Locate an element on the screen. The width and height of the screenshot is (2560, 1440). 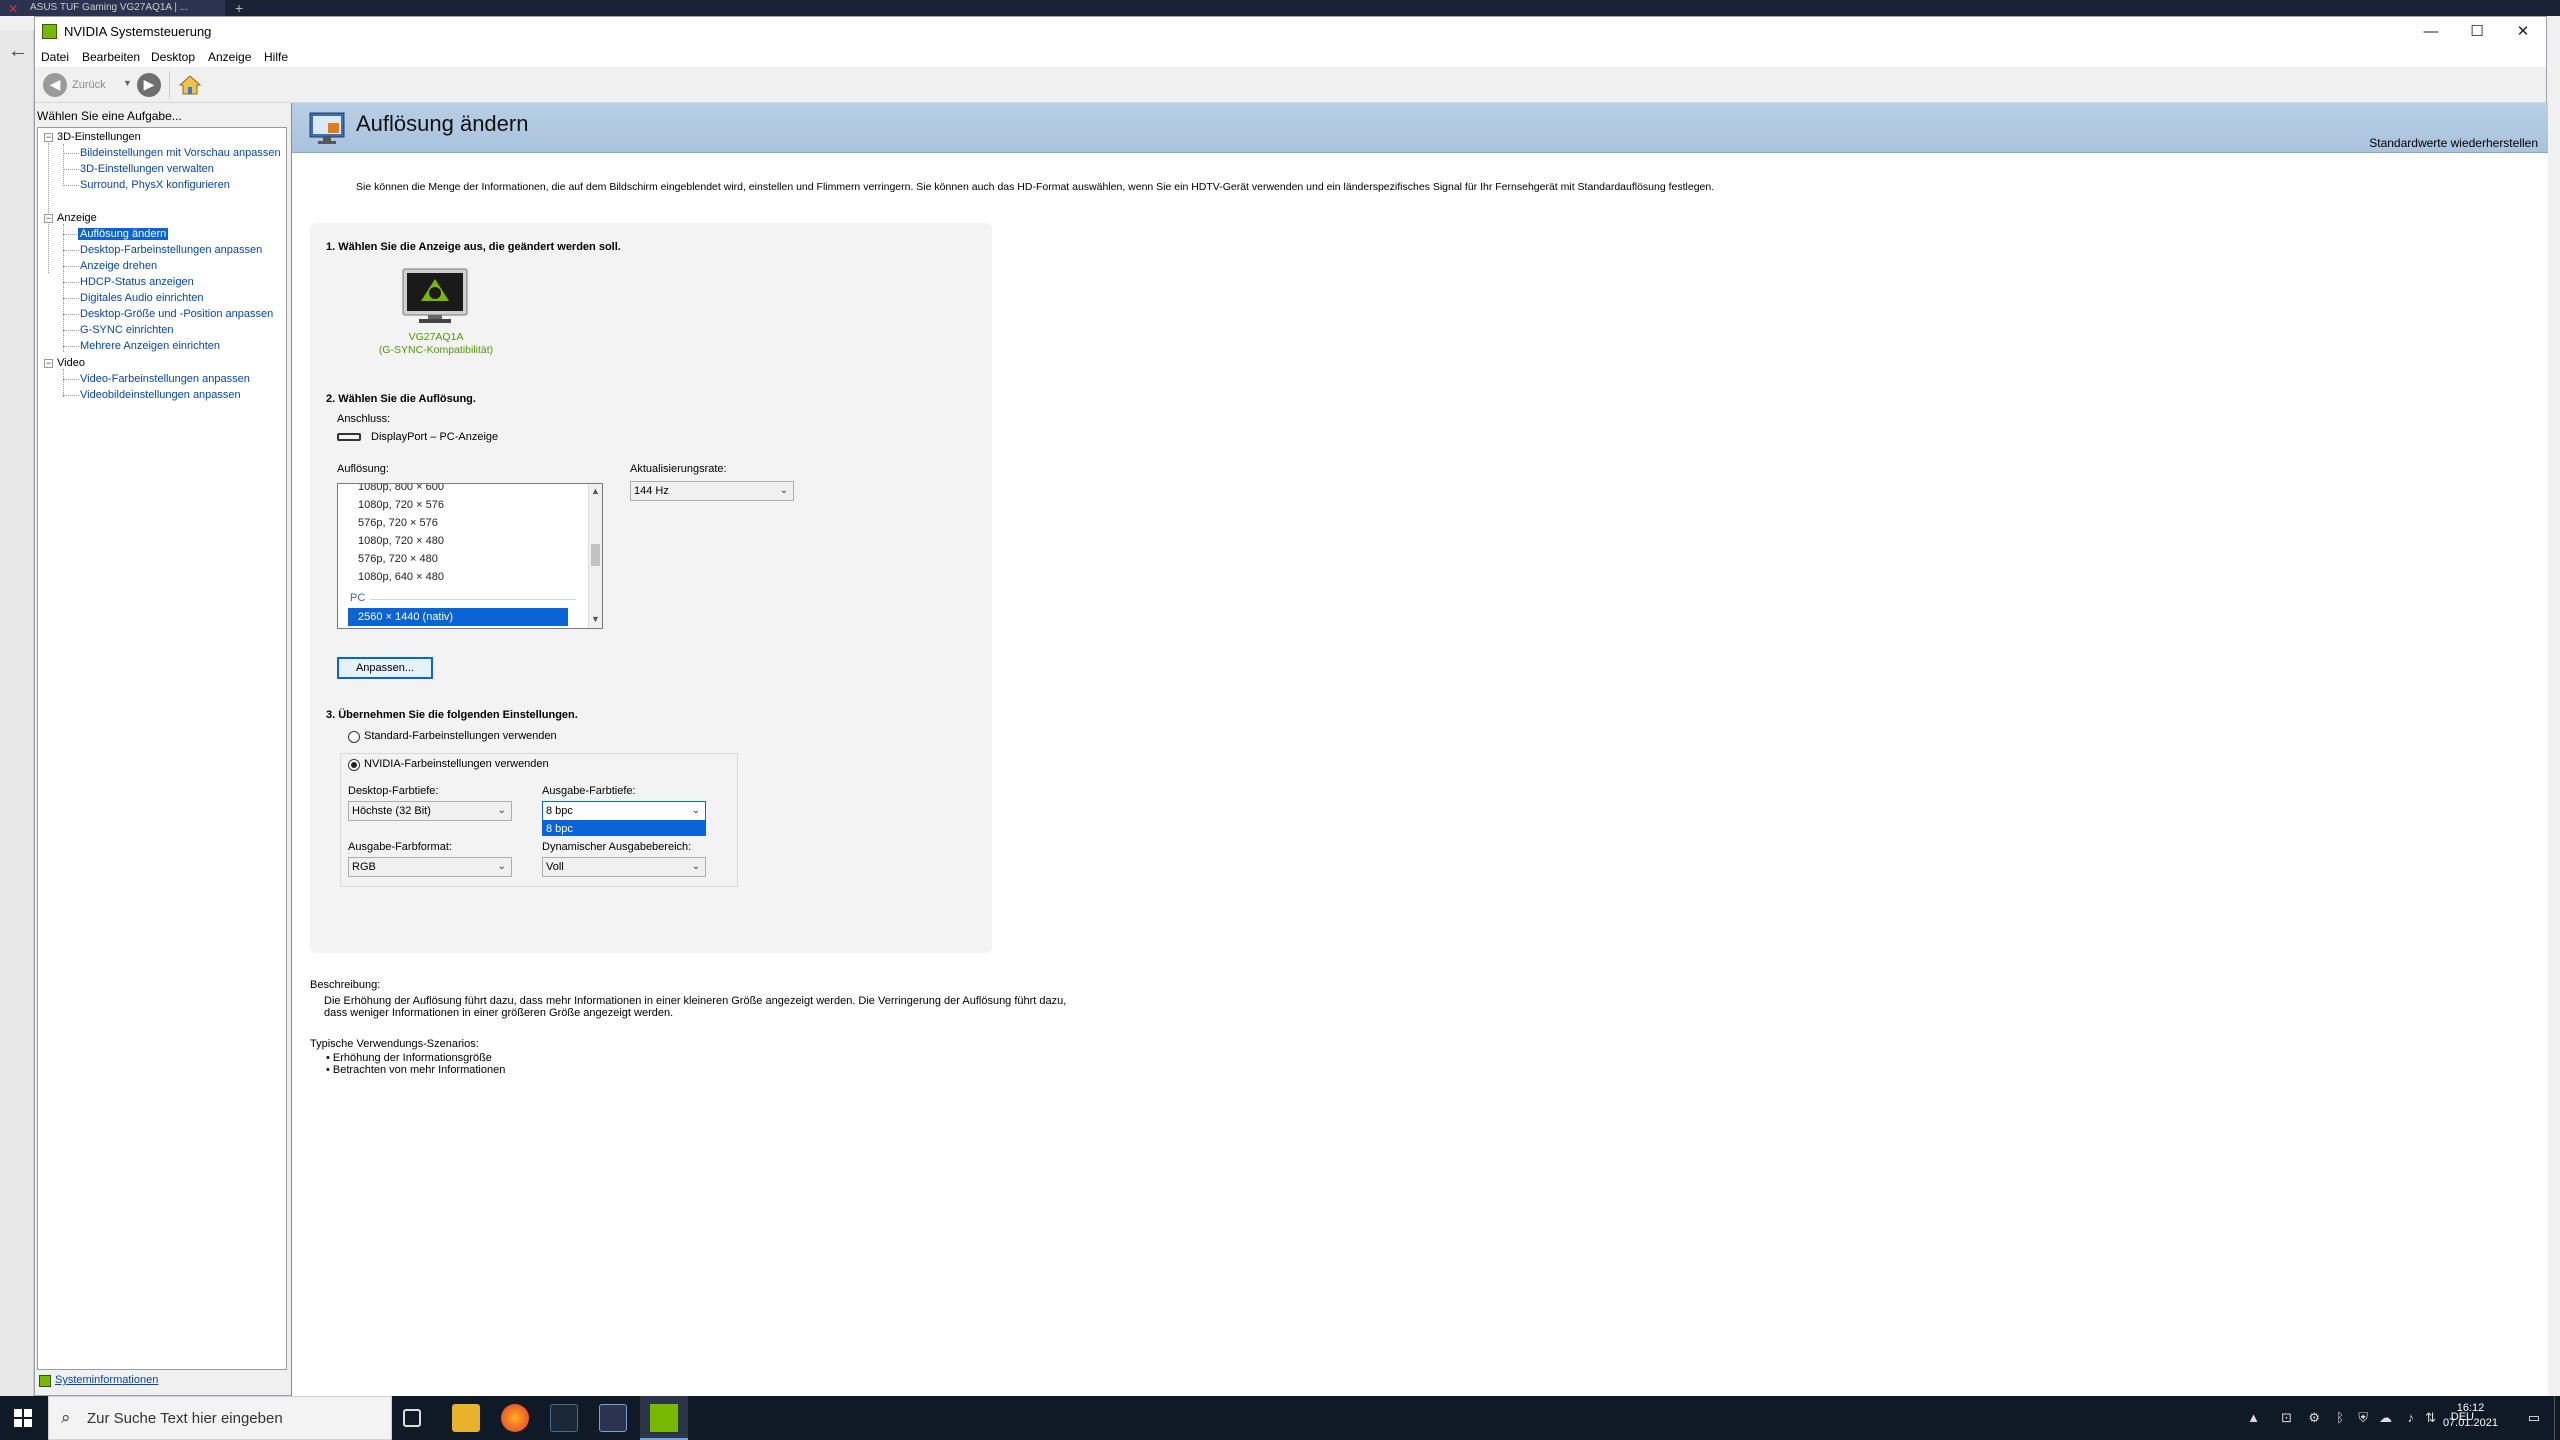
list-item: 576p, 720 × 480 is located at coordinates (460, 559).